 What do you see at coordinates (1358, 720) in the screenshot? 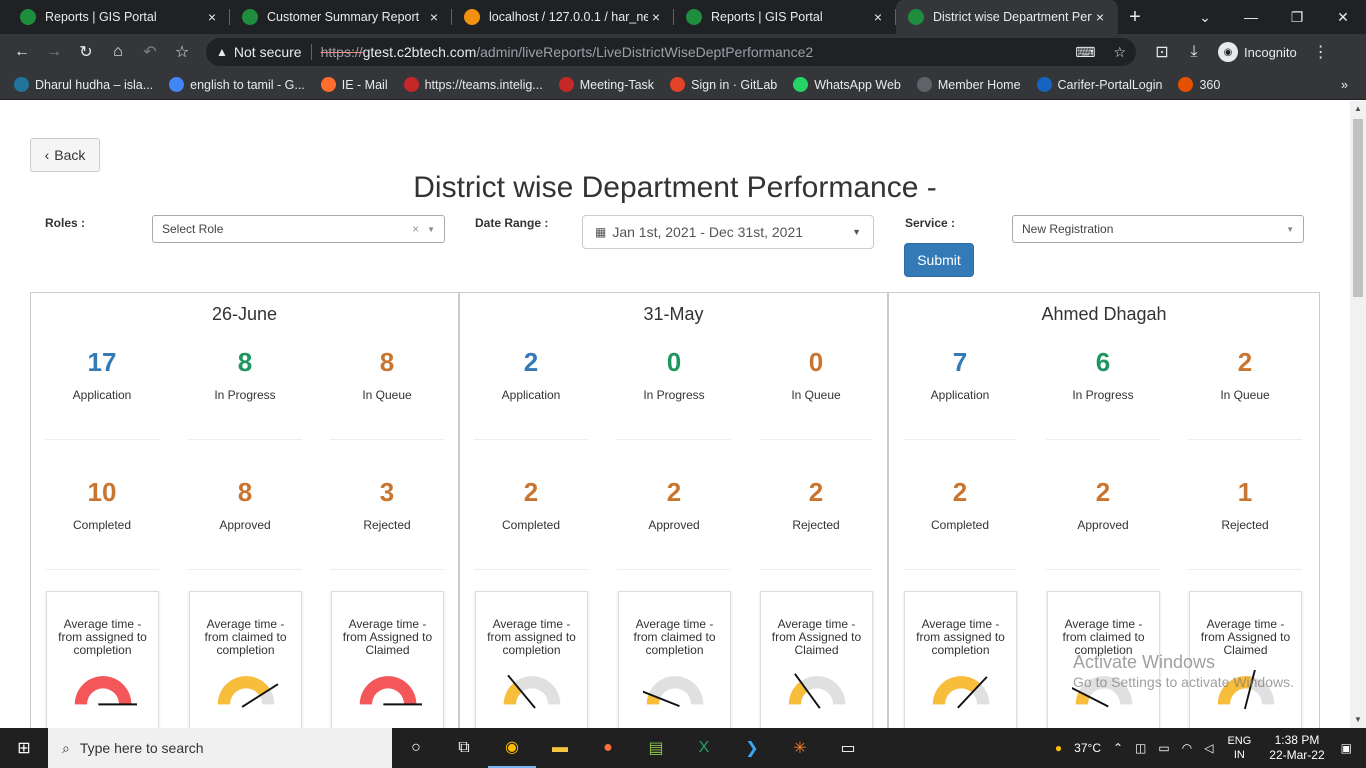
I see `scroll-down-icon: ▼` at bounding box center [1358, 720].